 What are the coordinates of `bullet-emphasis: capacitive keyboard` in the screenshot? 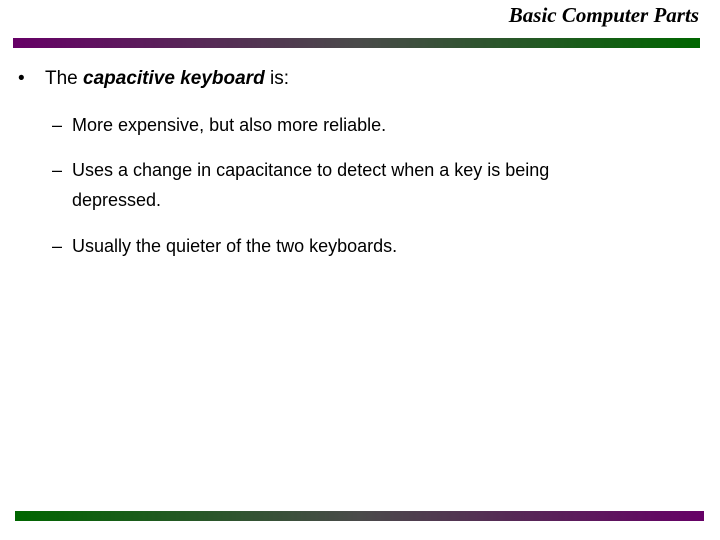 It's located at (174, 78).